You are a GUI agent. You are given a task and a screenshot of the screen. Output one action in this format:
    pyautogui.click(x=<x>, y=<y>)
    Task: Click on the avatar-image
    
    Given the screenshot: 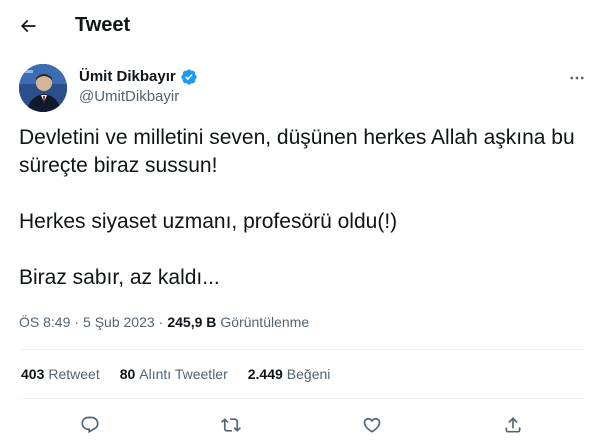 What is the action you would take?
    pyautogui.click(x=43, y=88)
    